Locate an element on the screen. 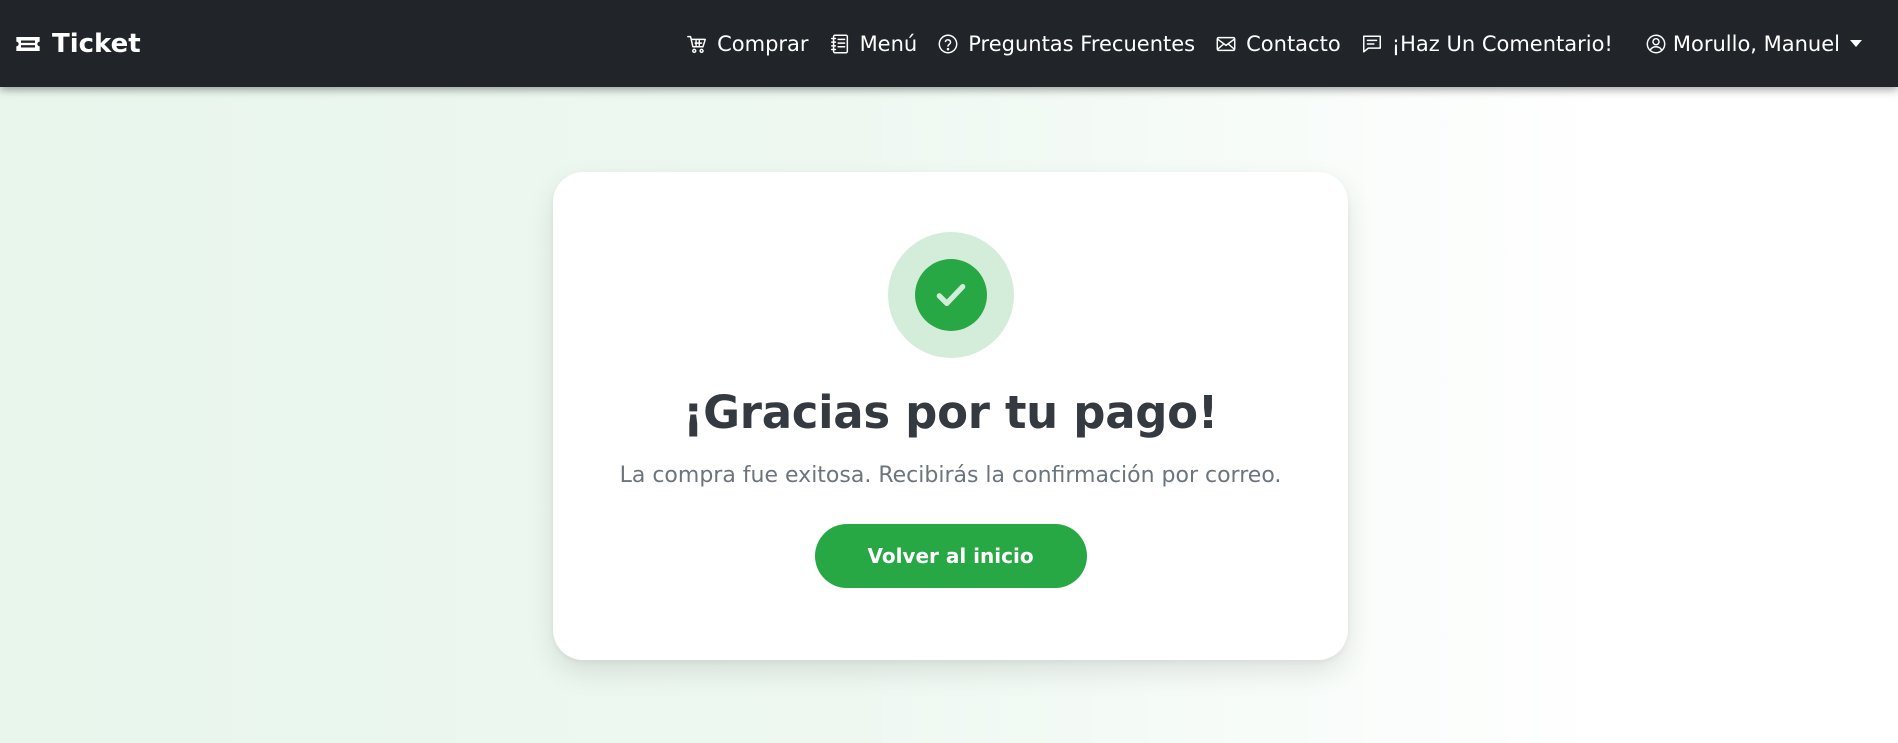 This screenshot has height=743, width=1898. chat-icon is located at coordinates (1371, 43).